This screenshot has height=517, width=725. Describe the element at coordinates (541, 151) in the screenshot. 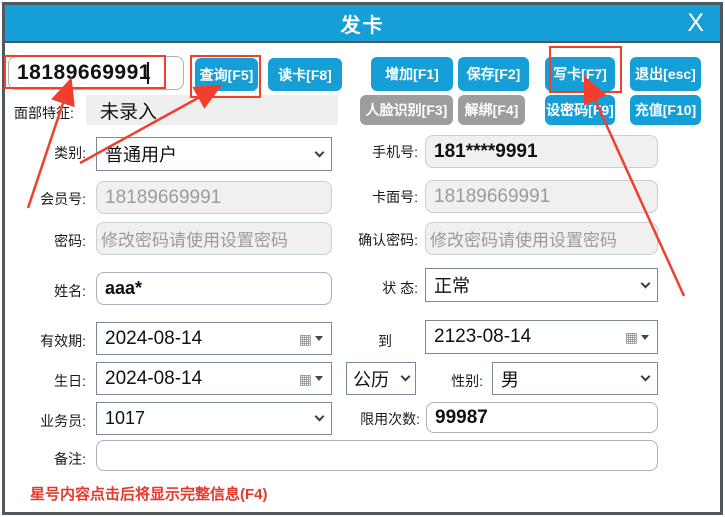

I see `phone-input` at that location.